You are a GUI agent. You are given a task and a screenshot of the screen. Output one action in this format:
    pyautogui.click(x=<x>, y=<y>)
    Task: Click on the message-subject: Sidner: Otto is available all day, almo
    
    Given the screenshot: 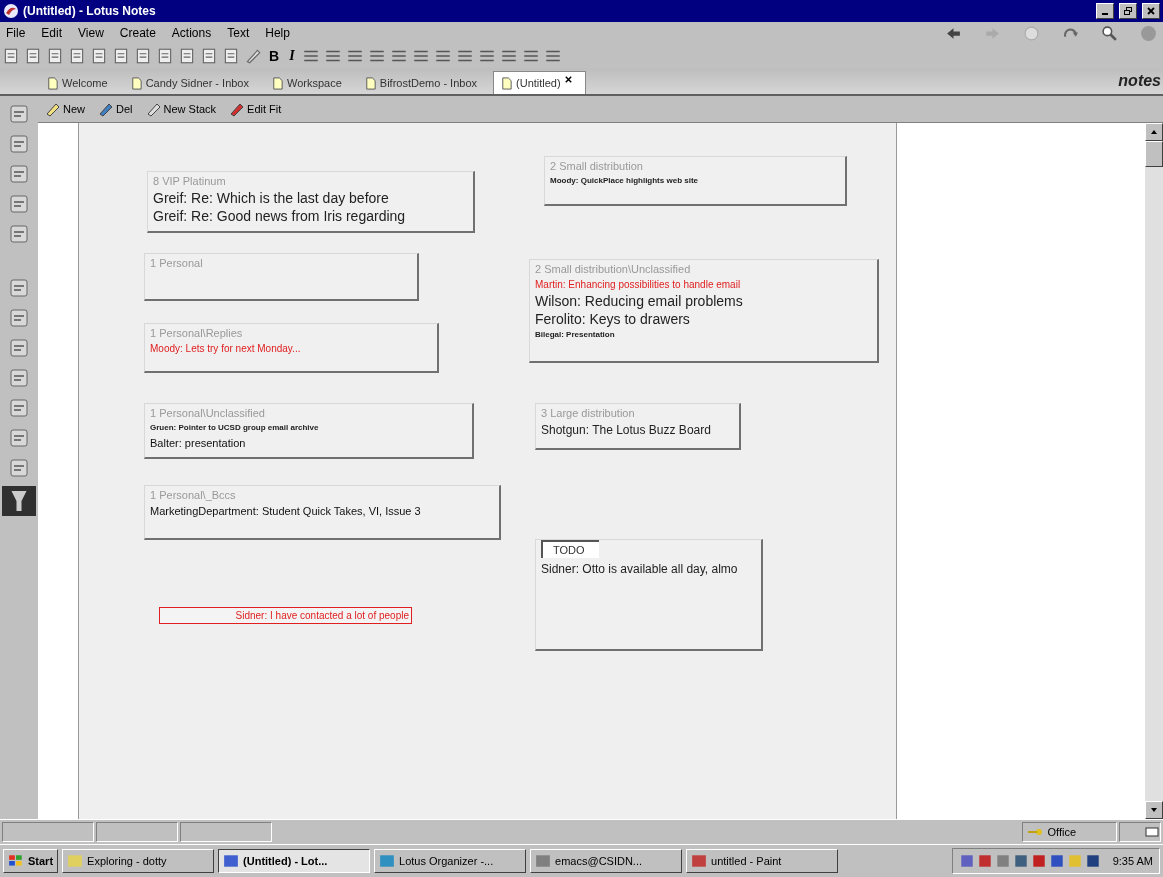 What is the action you would take?
    pyautogui.click(x=649, y=569)
    